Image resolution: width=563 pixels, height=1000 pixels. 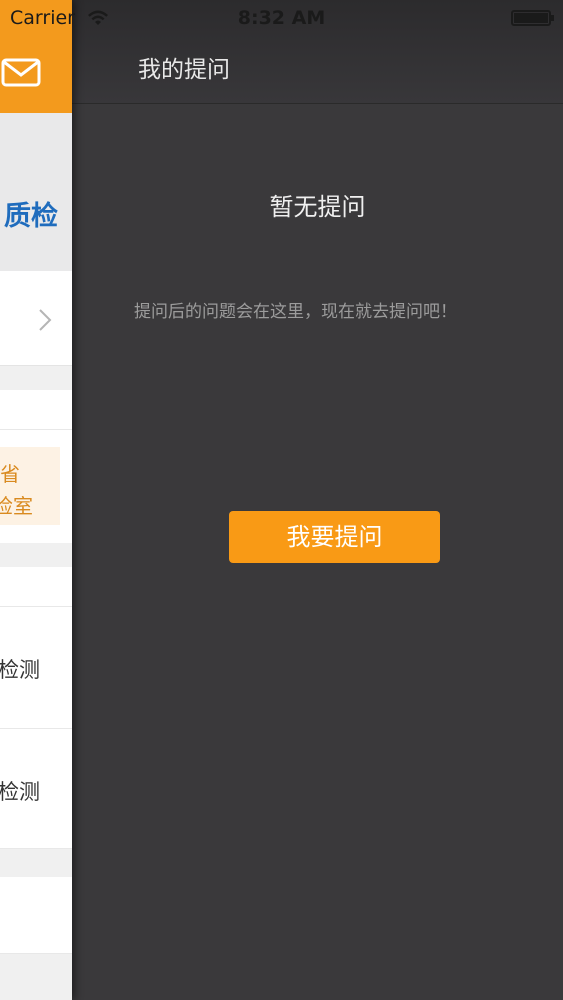 I want to click on chevron-right-icon, so click(x=45, y=320).